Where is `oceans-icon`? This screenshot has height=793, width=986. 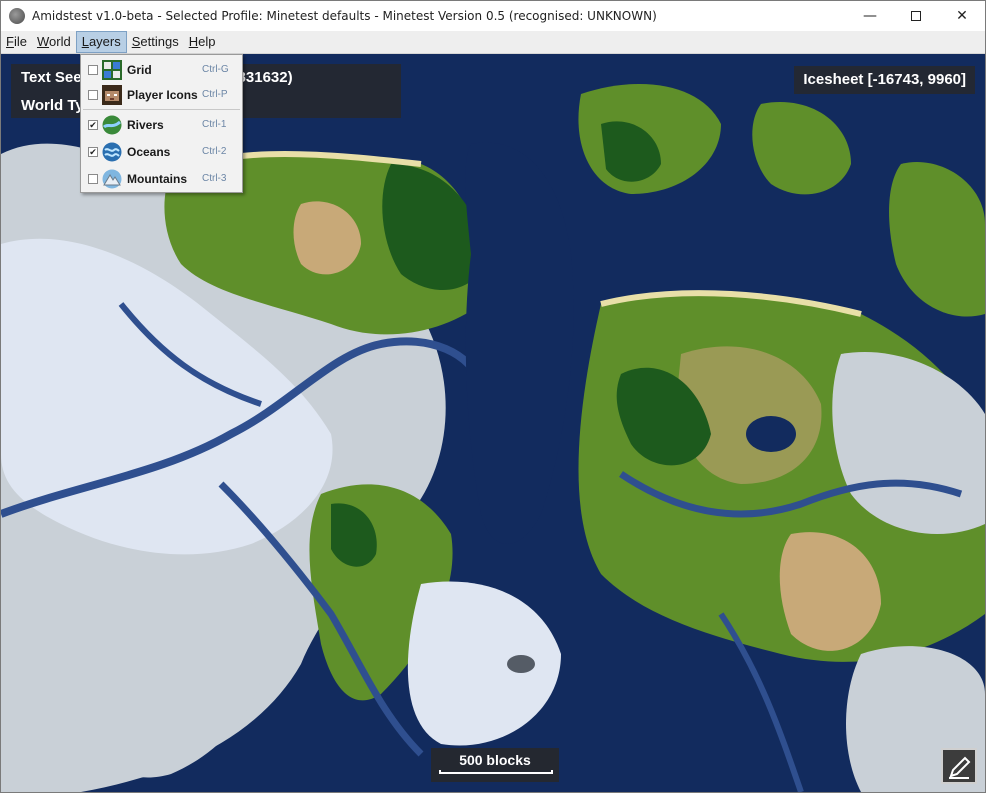 oceans-icon is located at coordinates (112, 151).